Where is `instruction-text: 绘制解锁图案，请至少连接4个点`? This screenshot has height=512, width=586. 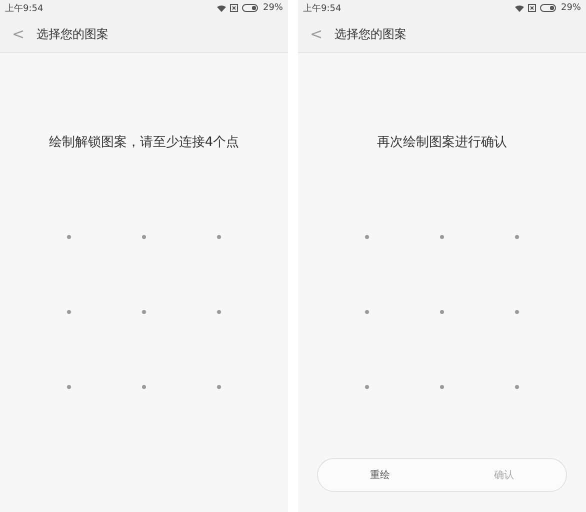
instruction-text: 绘制解锁图案，请至少连接4个点 is located at coordinates (144, 142).